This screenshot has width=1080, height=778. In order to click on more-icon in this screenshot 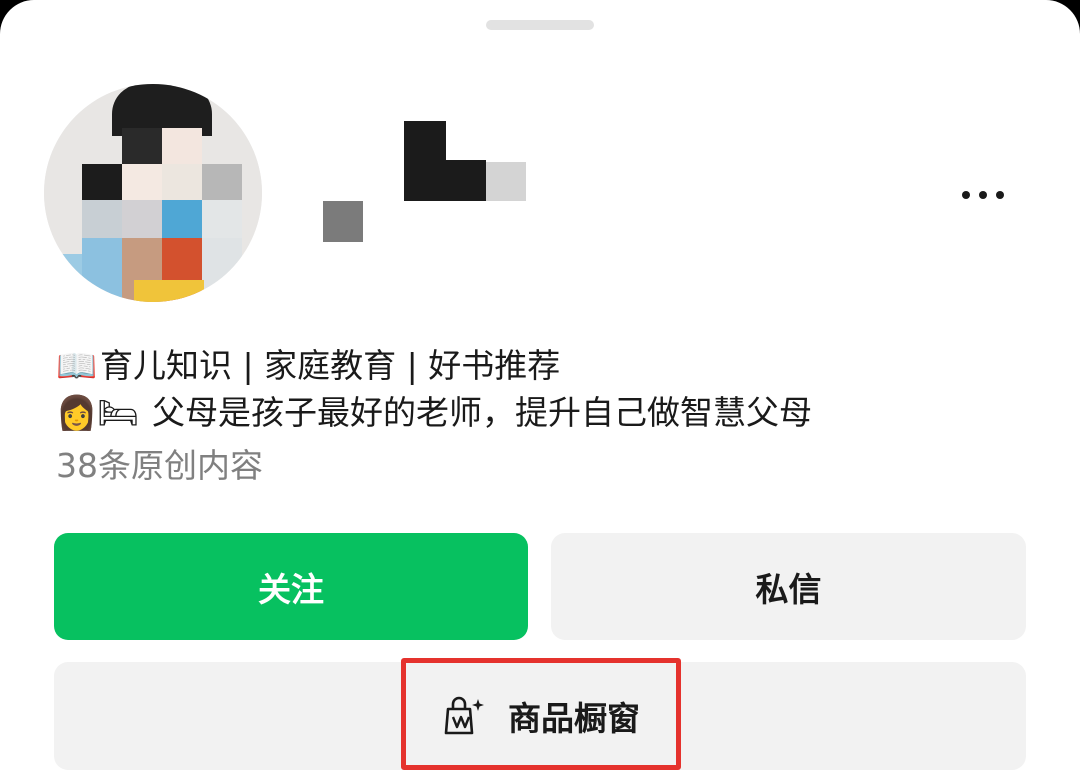, I will do `click(983, 195)`.